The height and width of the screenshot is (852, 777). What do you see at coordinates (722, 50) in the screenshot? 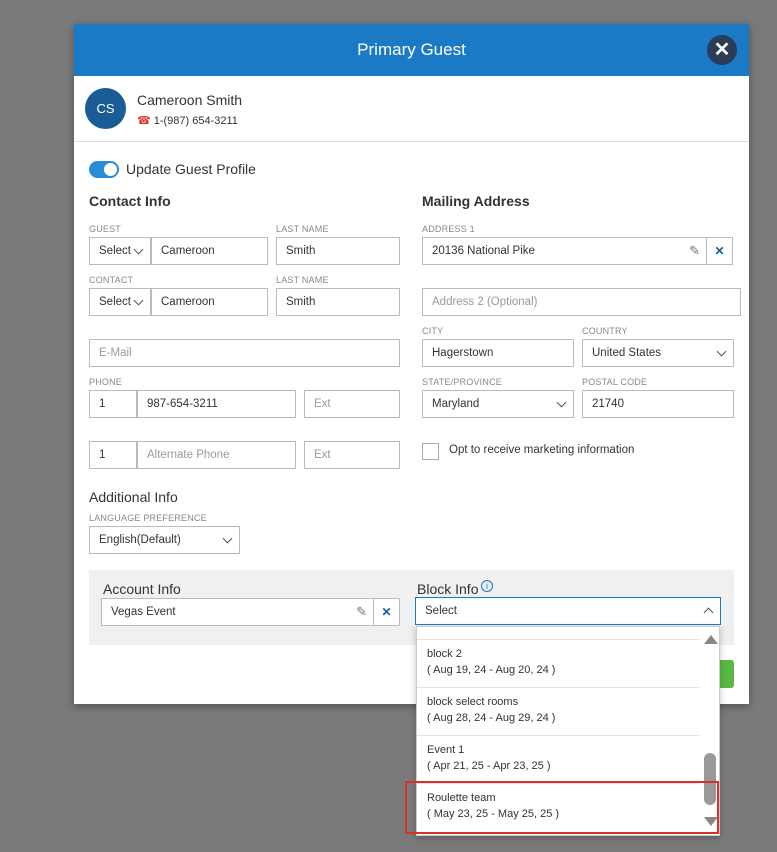
I see `close-icon: ✕` at bounding box center [722, 50].